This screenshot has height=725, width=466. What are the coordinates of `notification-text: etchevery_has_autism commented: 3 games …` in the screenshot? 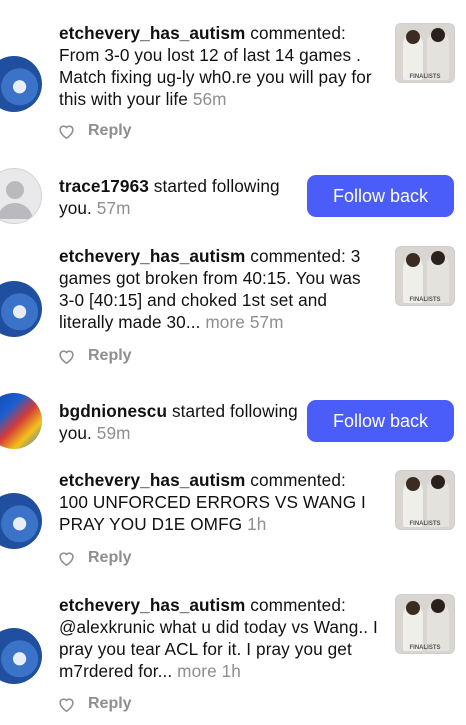 It's located at (219, 289).